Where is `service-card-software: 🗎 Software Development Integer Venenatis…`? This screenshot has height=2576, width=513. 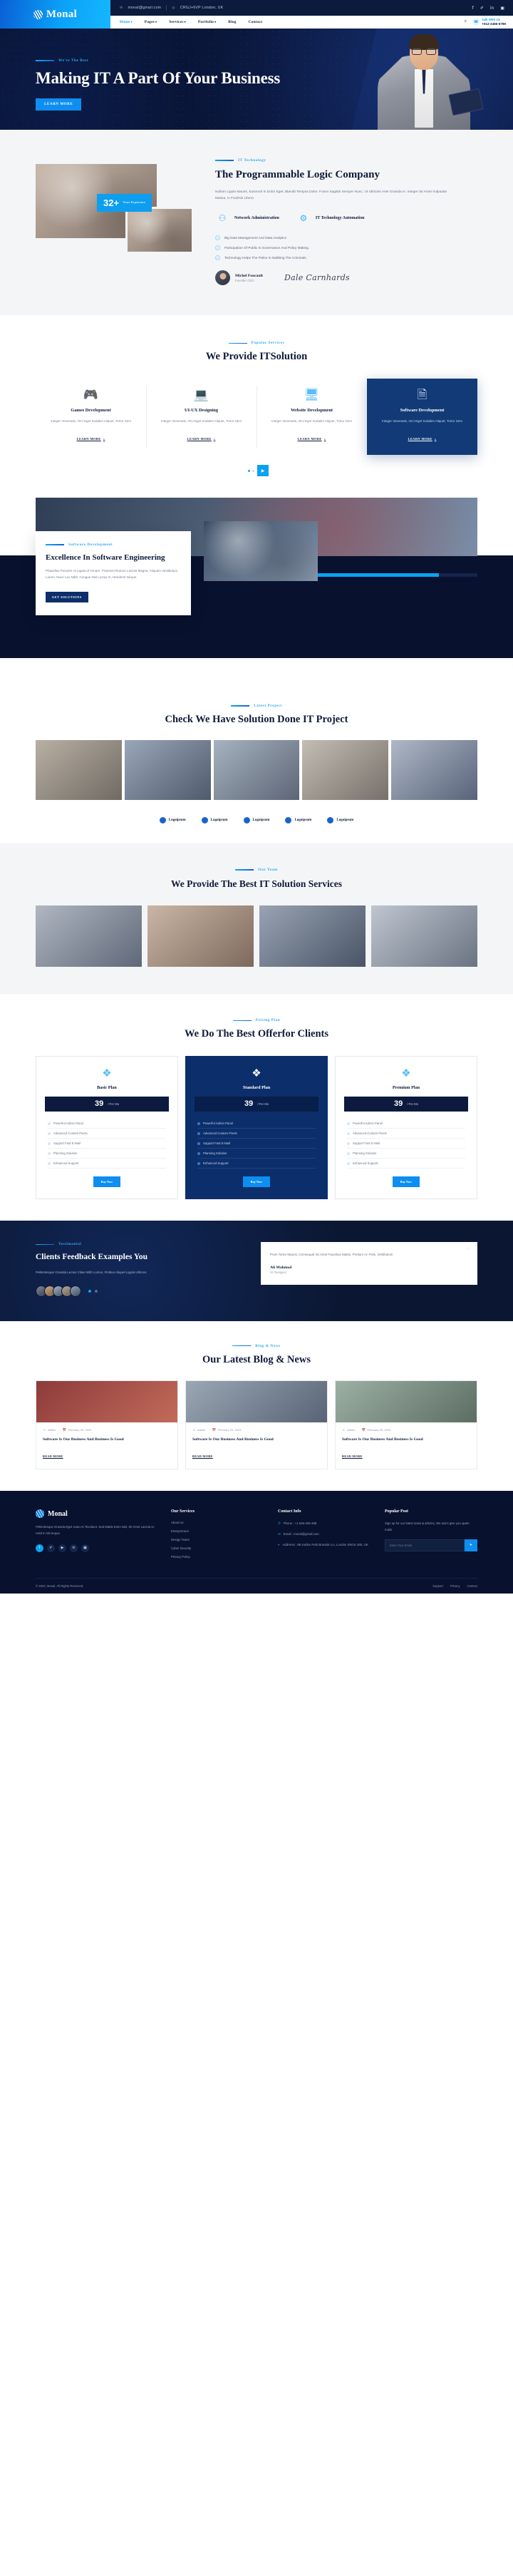 service-card-software: 🗎 Software Development Integer Venenatis… is located at coordinates (422, 417).